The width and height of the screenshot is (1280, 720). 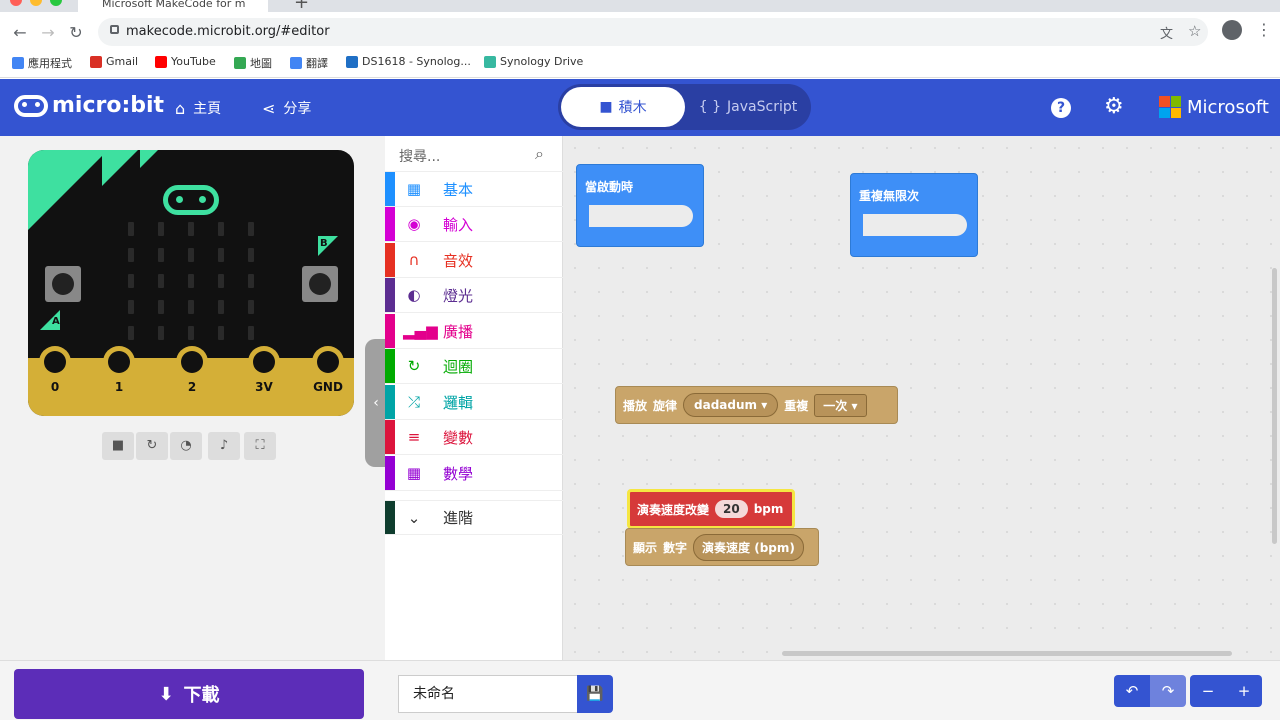 What do you see at coordinates (108, 105) in the screenshot?
I see `logo-text: micro:bit` at bounding box center [108, 105].